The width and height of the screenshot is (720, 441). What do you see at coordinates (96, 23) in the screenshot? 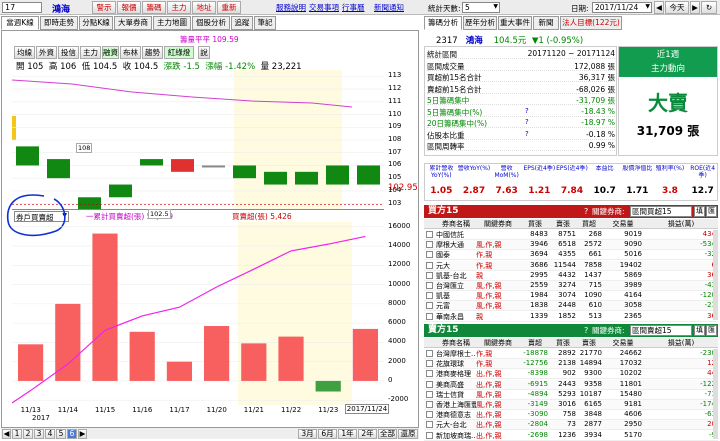
I see `tab-branch-k: 分點K線` at bounding box center [96, 23].